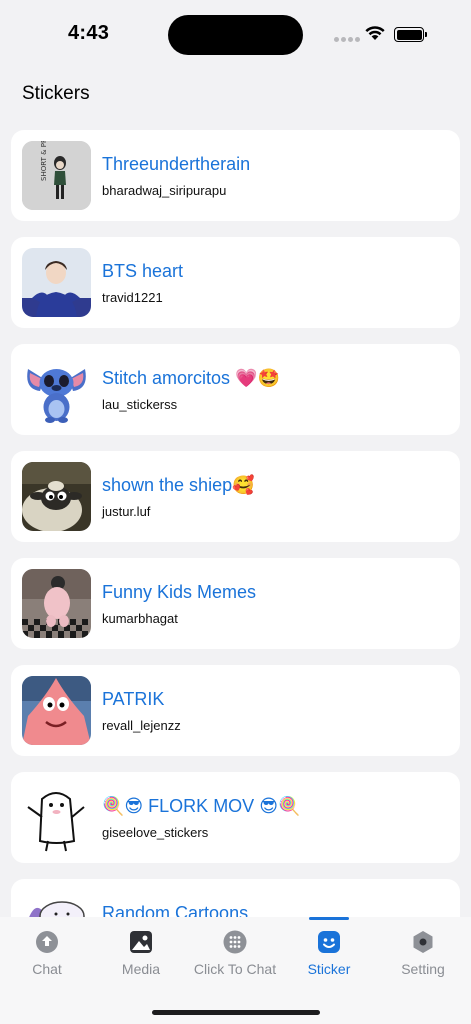 This screenshot has width=471, height=1024. Describe the element at coordinates (126, 511) in the screenshot. I see `sticker-pack-author: justur.luf` at that location.